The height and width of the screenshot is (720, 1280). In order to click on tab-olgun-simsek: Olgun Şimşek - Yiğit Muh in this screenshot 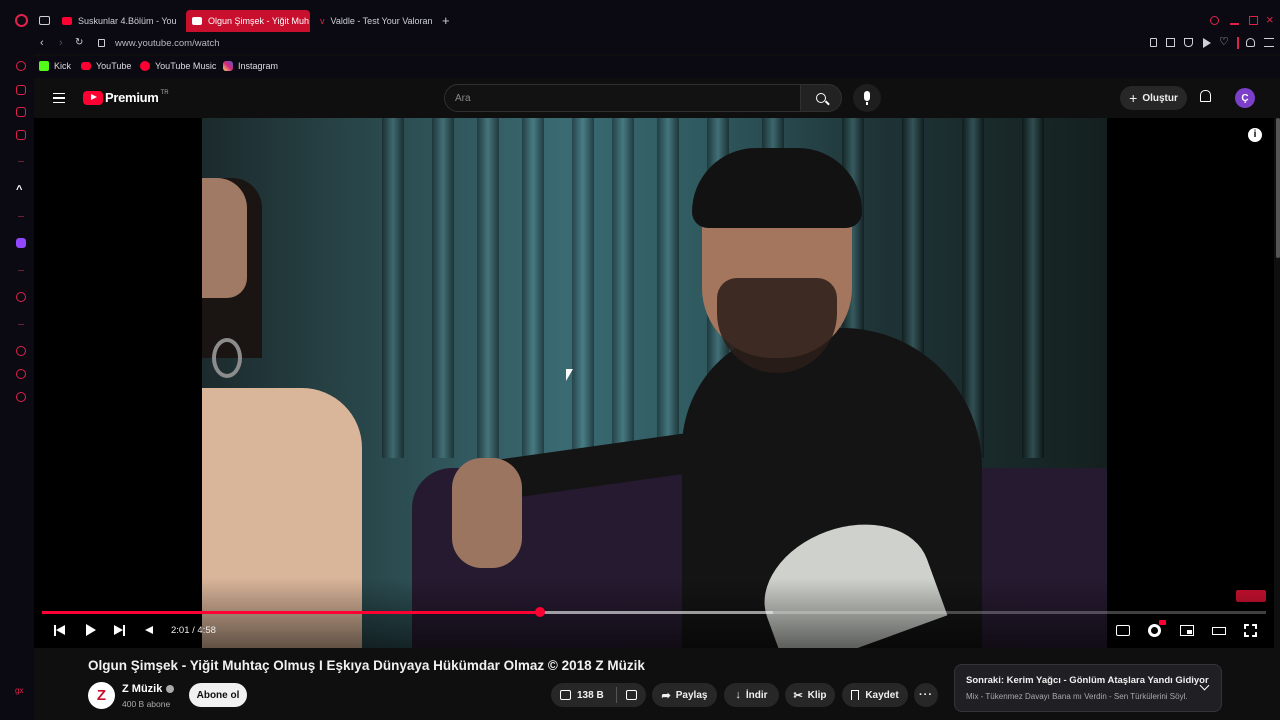, I will do `click(248, 21)`.